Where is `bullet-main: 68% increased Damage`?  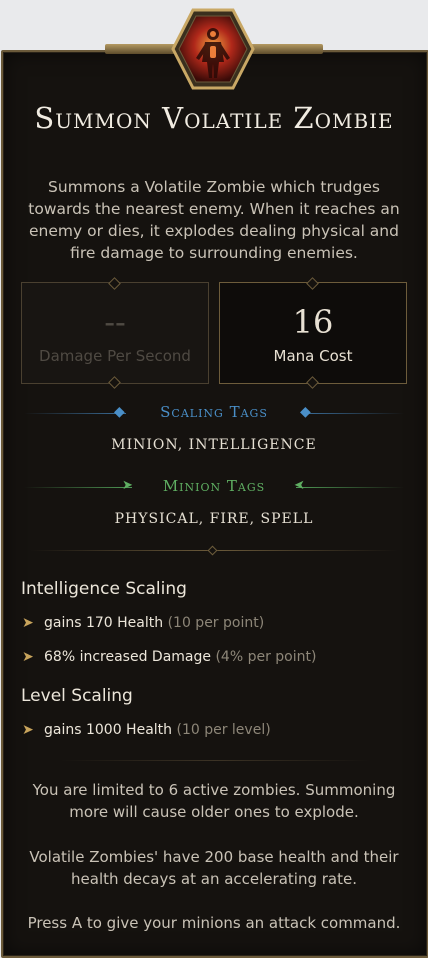
bullet-main: 68% increased Damage is located at coordinates (127, 657).